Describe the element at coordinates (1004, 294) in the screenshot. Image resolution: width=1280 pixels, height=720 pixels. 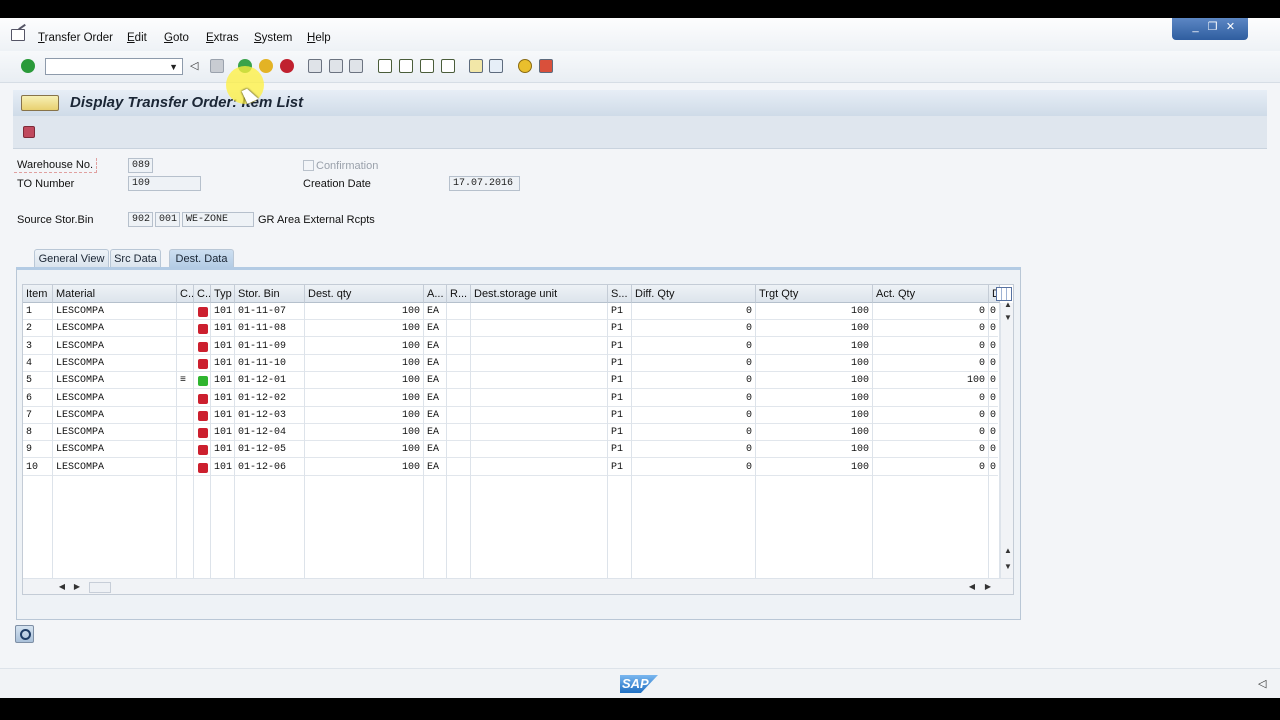
I see `table-settings-icon` at that location.